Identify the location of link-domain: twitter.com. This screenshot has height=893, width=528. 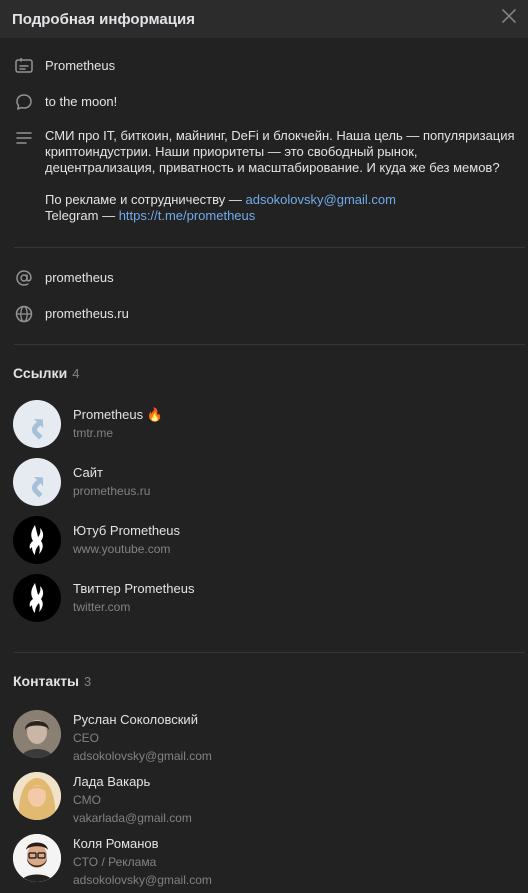
(102, 607).